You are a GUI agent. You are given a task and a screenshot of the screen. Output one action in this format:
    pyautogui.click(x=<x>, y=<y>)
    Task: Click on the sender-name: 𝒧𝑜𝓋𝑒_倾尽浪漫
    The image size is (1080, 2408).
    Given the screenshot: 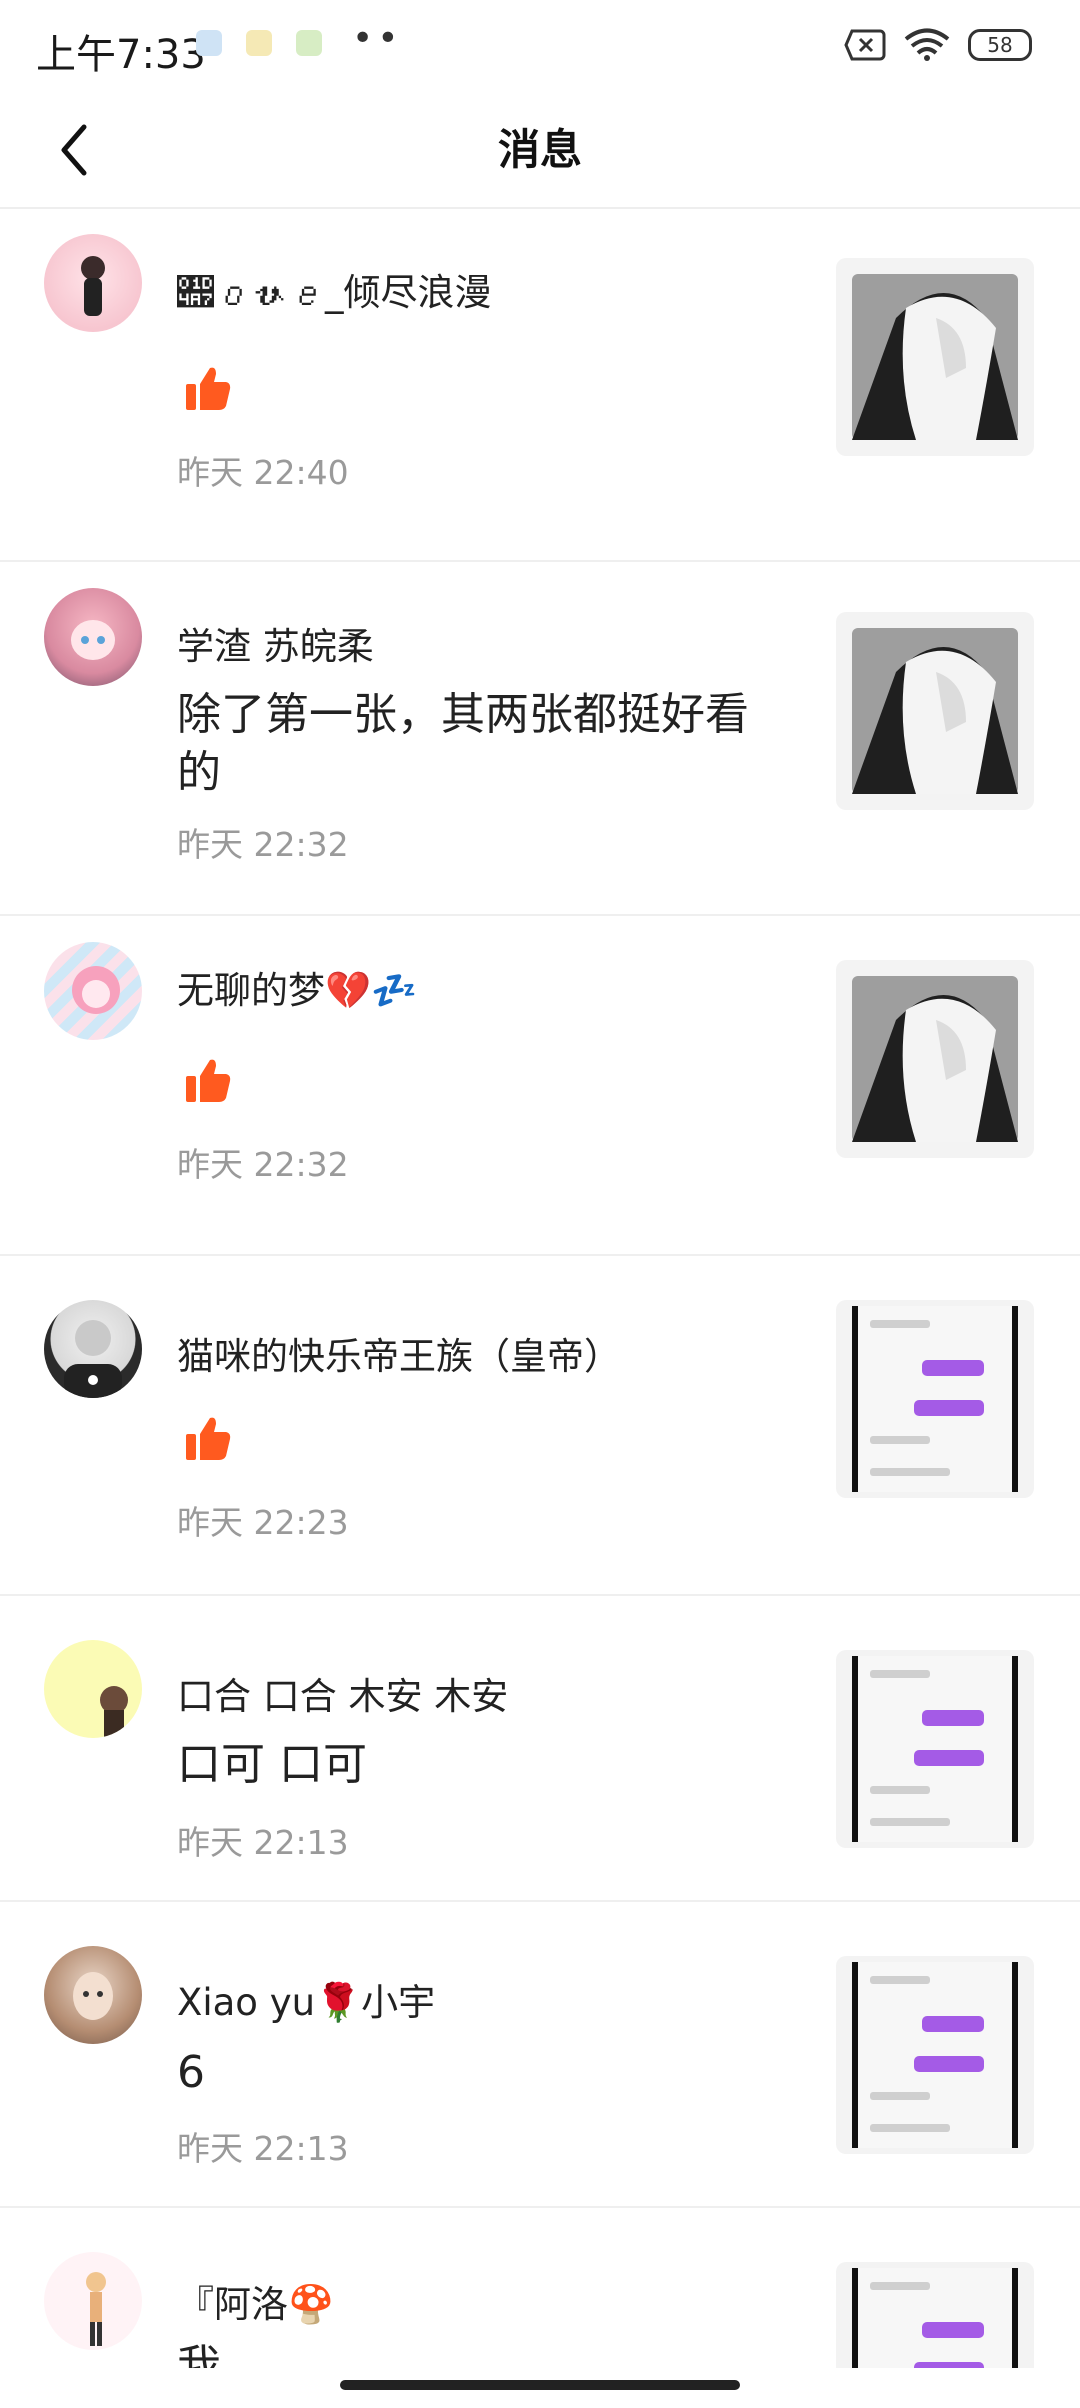 What is the action you would take?
    pyautogui.click(x=334, y=289)
    